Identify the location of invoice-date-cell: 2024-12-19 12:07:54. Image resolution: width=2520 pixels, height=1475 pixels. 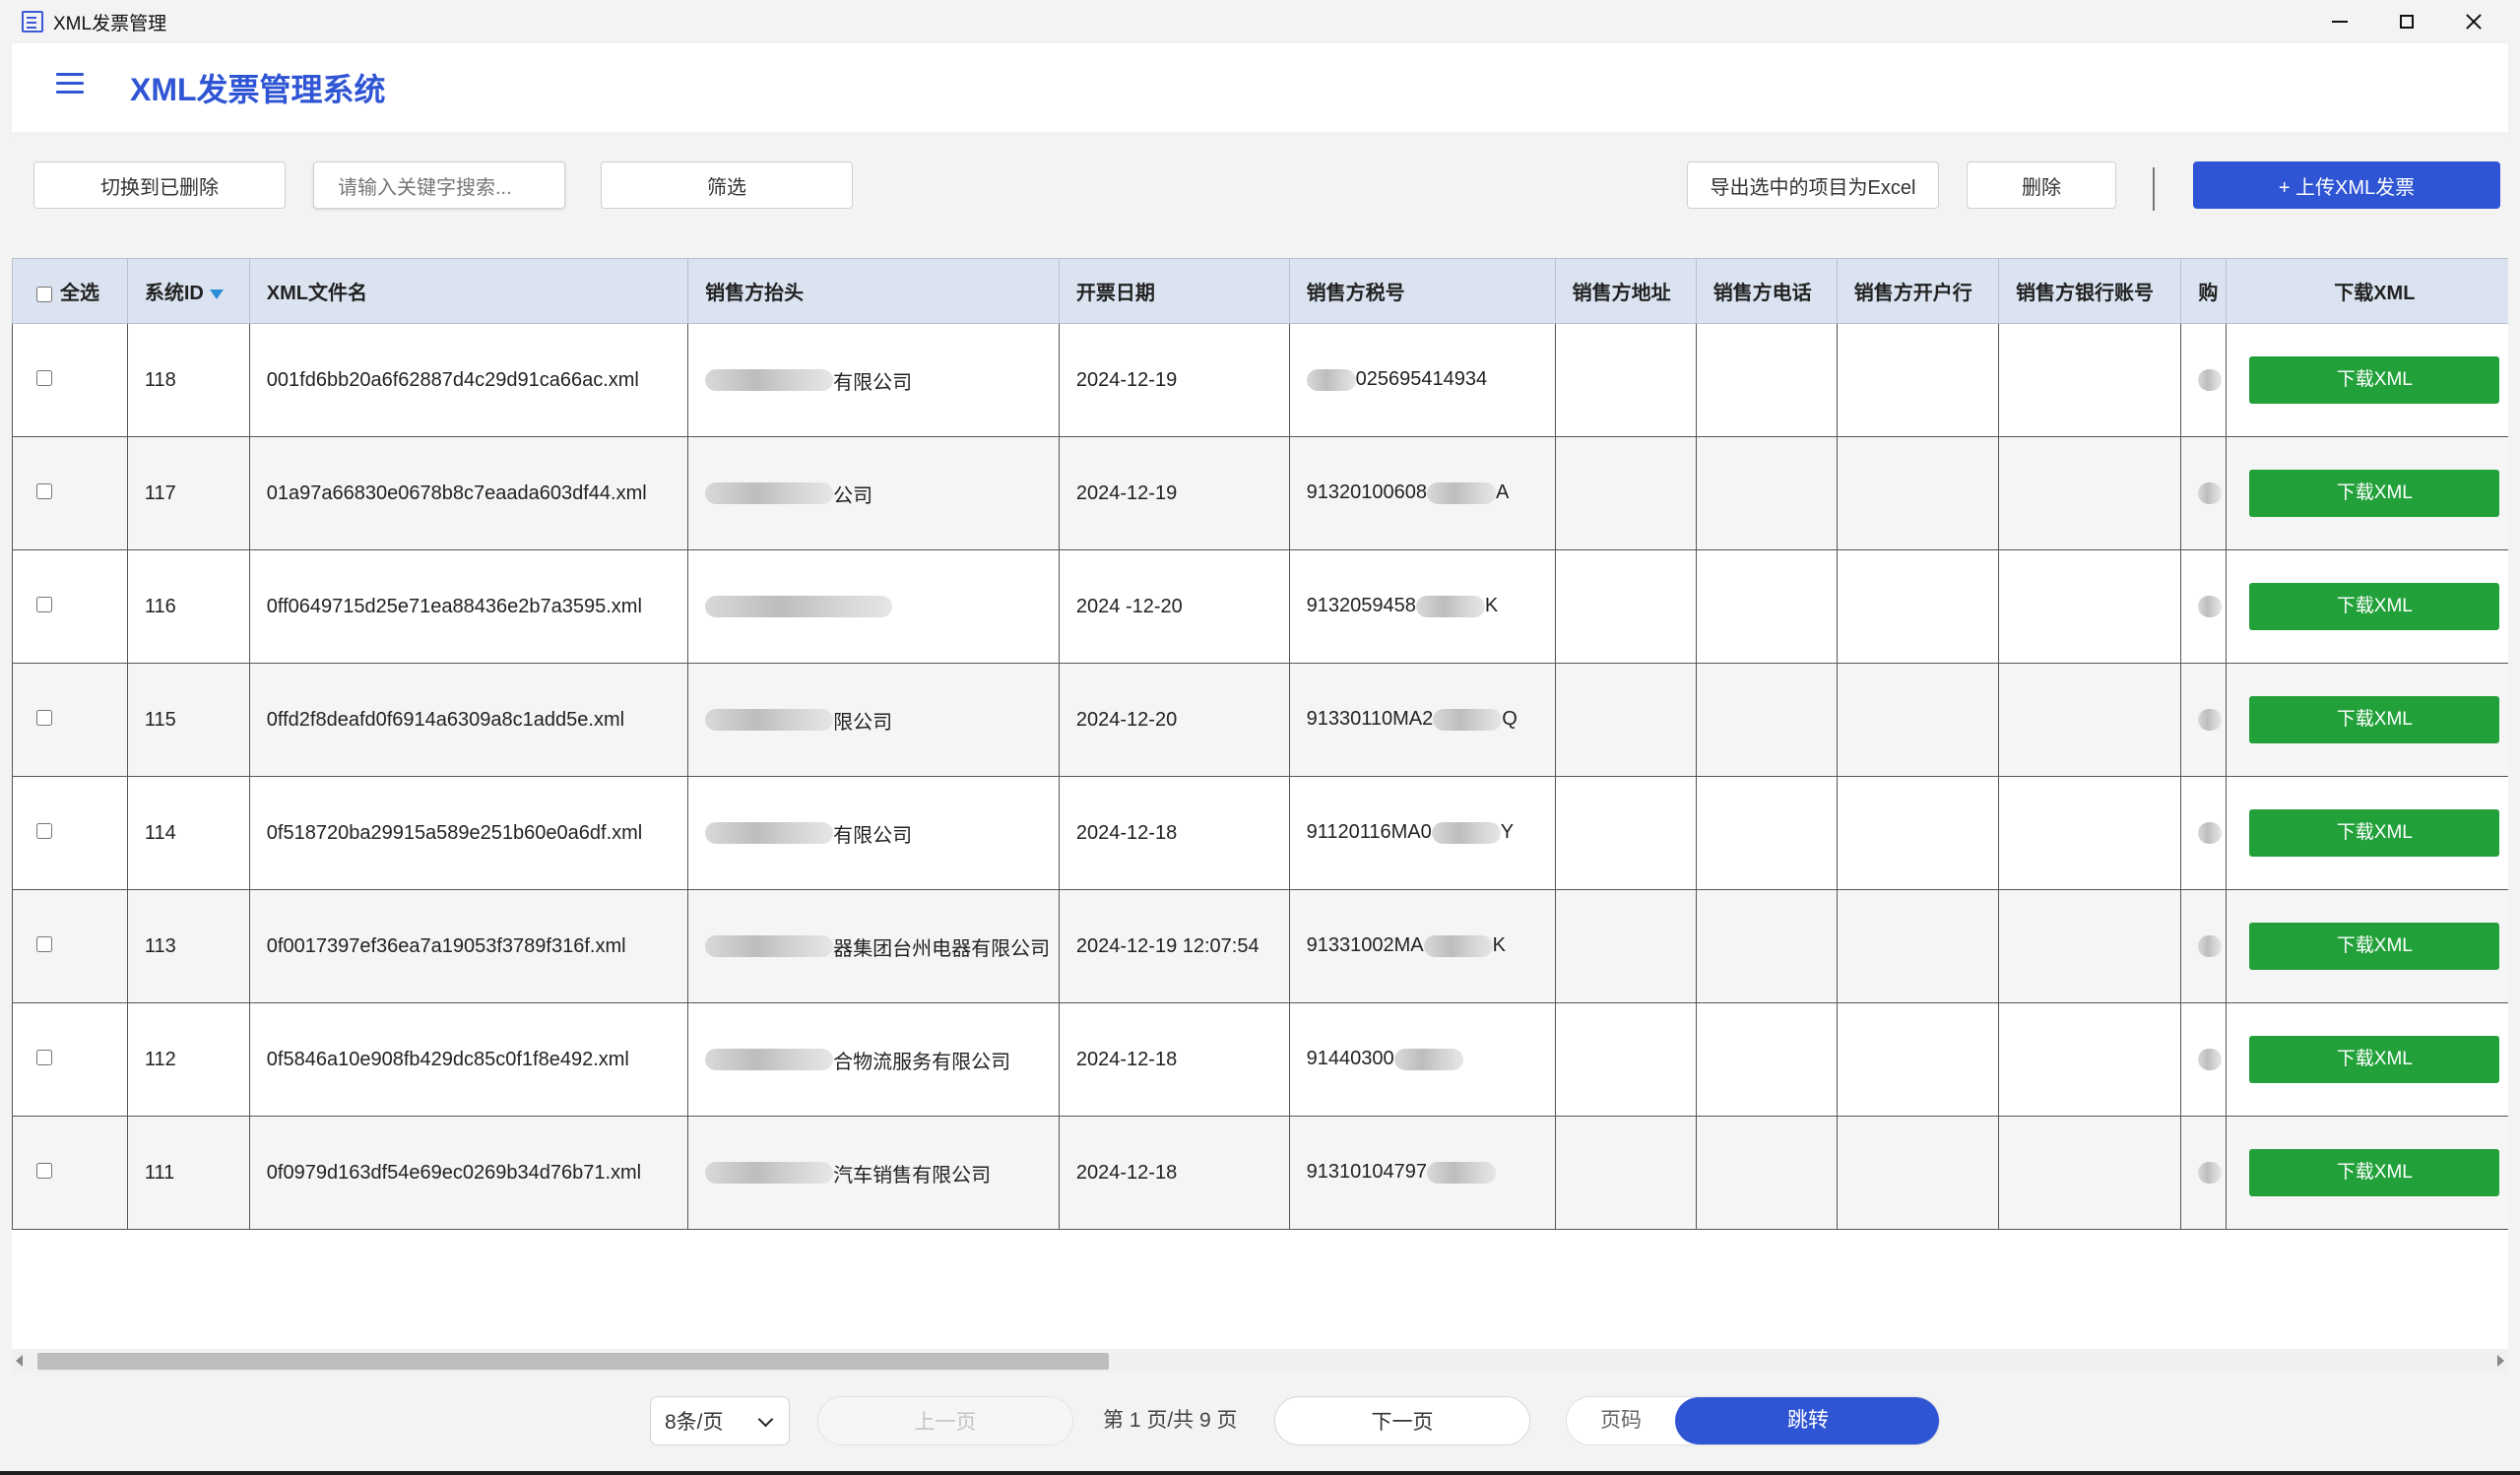
(1174, 946).